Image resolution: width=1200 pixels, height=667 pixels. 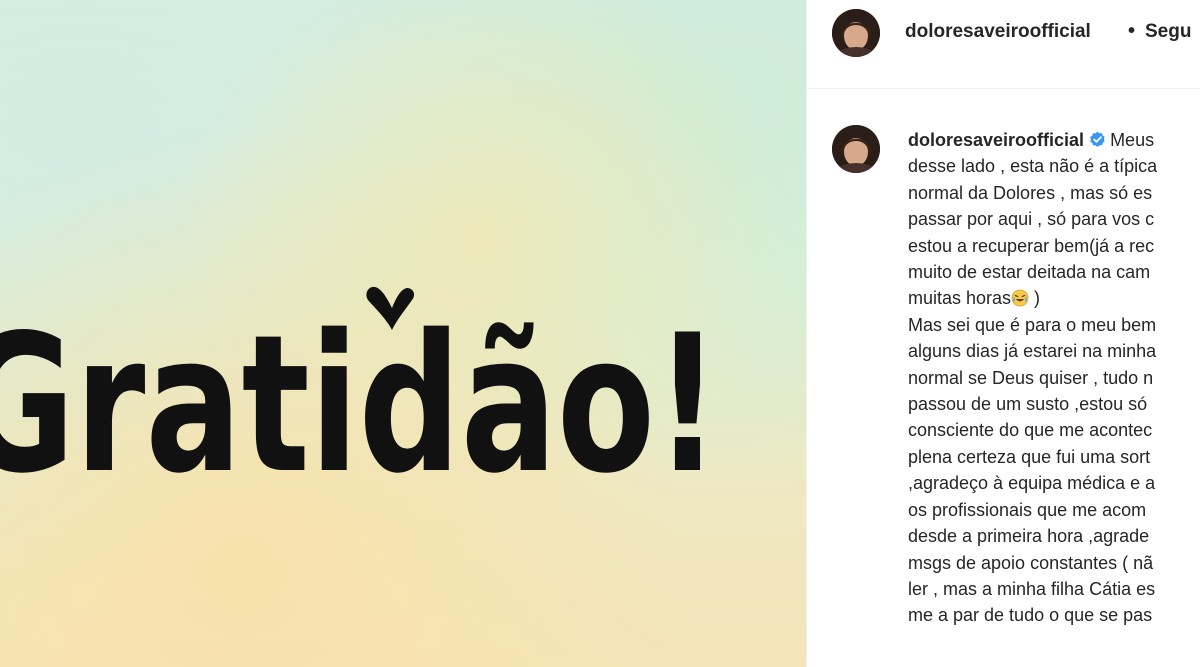 What do you see at coordinates (1027, 509) in the screenshot?
I see `caption-line: os profissionais que me acom` at bounding box center [1027, 509].